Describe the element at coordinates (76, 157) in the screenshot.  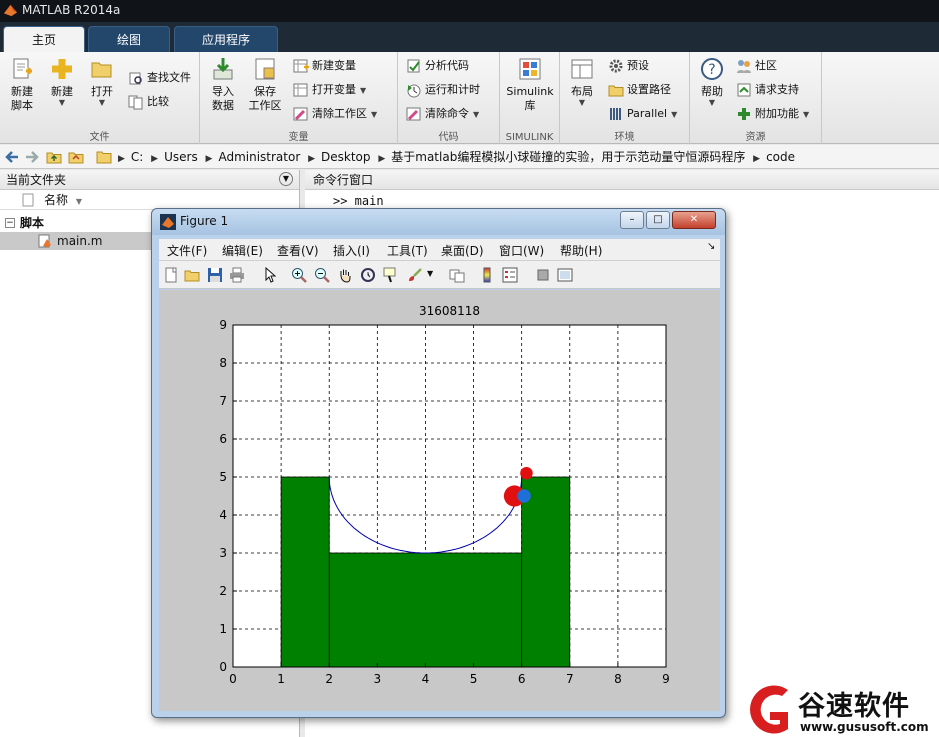
I see `browse-folder-icon` at that location.